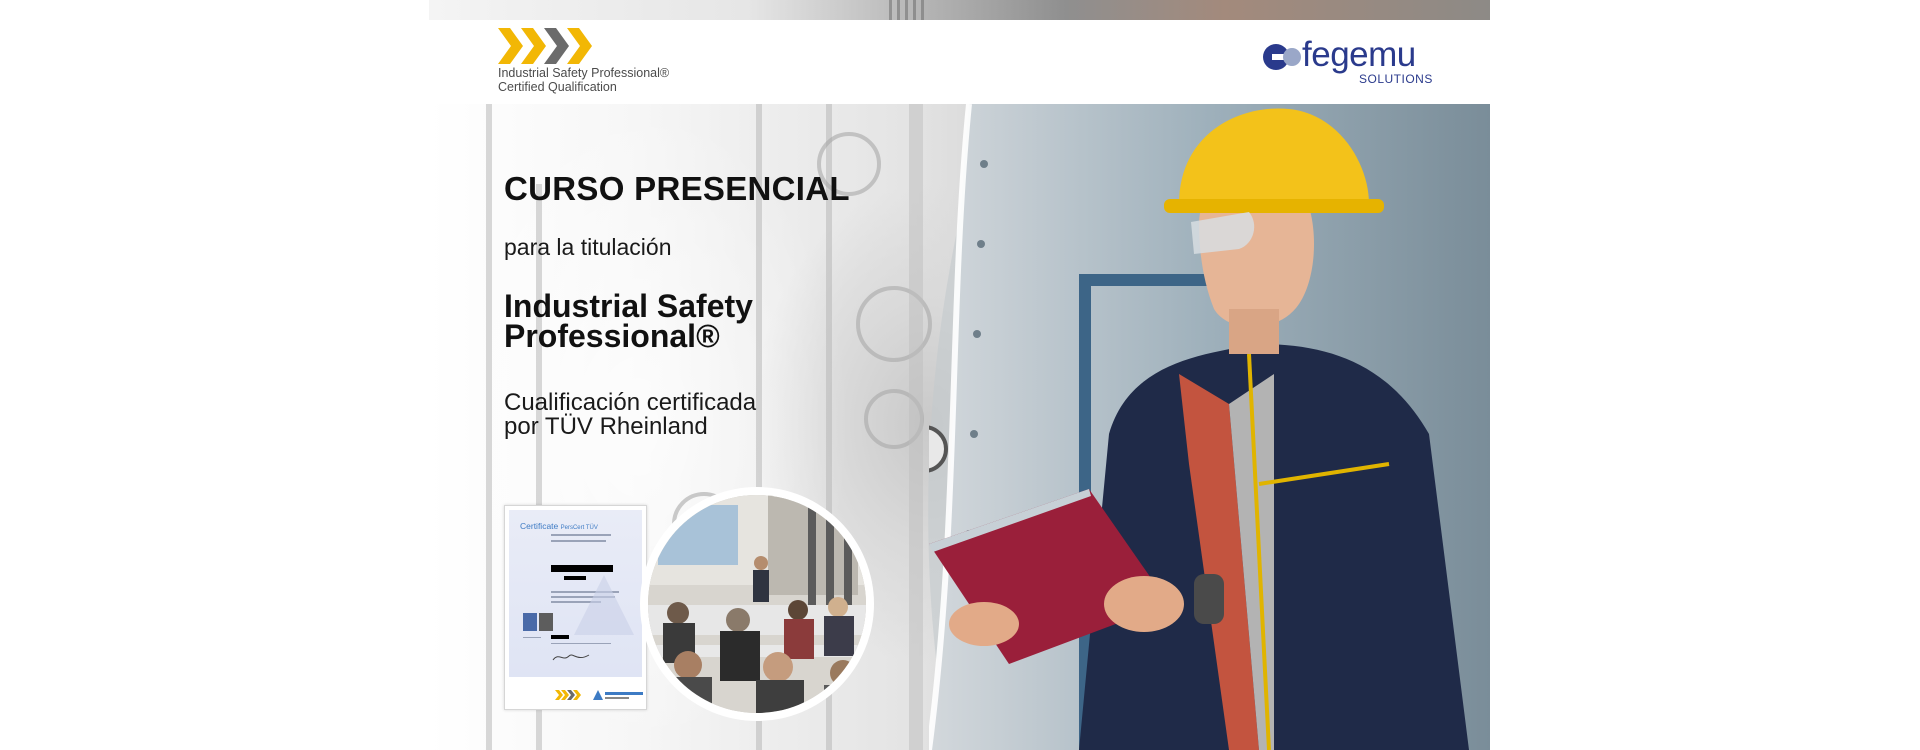 The image size is (1920, 750). I want to click on chevron-logo-icon, so click(545, 46).